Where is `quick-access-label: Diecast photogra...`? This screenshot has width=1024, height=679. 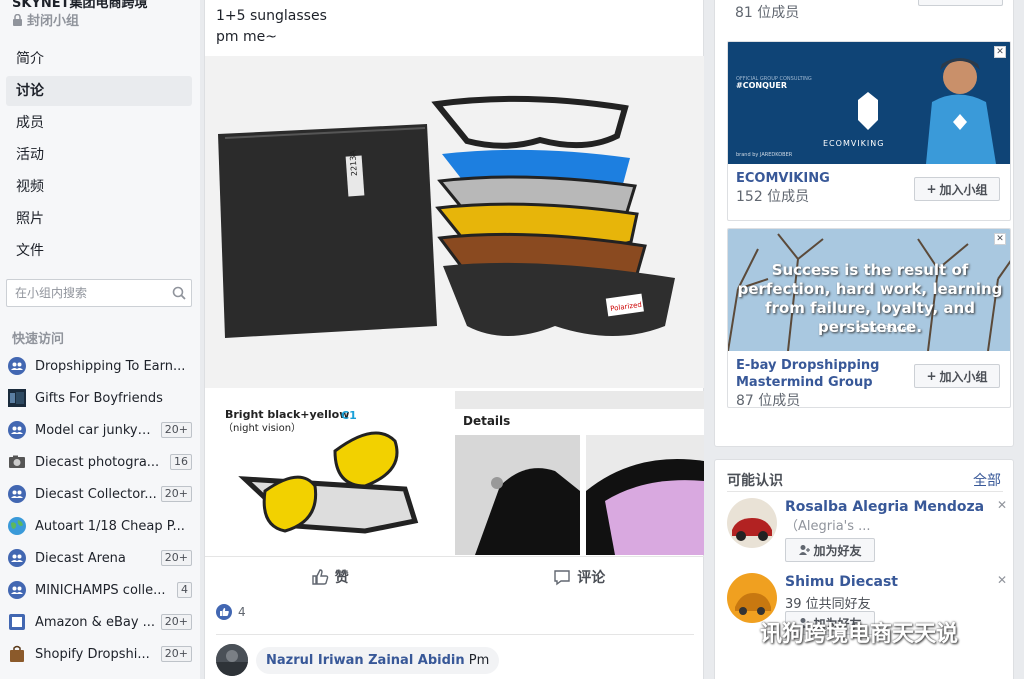
quick-access-label: Diecast photogra... is located at coordinates (97, 462).